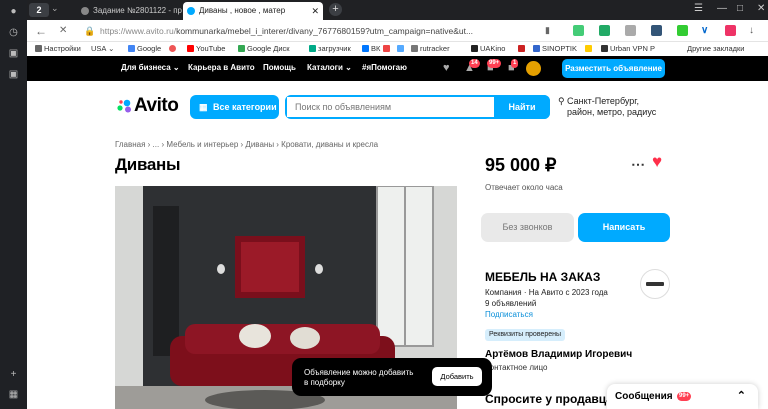 The height and width of the screenshot is (409, 768). What do you see at coordinates (527, 227) in the screenshot?
I see `no-calls-button: Без звонков` at bounding box center [527, 227].